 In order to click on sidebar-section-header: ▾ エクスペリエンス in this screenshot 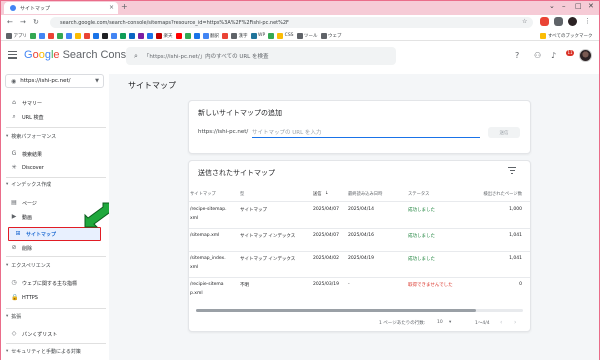, I will do `click(28, 265)`.